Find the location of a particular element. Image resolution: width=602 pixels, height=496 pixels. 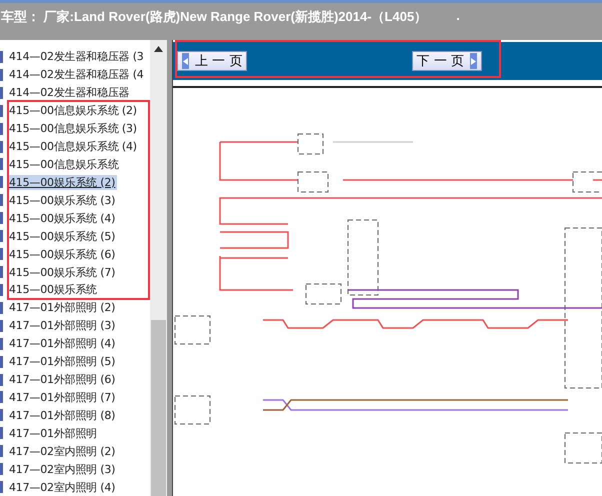

sidebar-item: 415—00信息娱乐系统 (4) is located at coordinates (73, 146).